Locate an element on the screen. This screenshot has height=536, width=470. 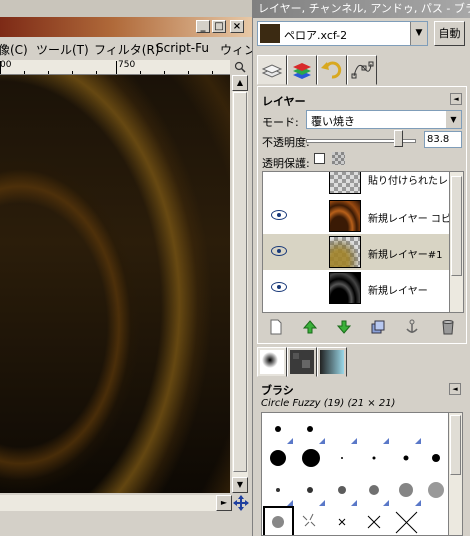
minimize-button: _ is located at coordinates (203, 26).